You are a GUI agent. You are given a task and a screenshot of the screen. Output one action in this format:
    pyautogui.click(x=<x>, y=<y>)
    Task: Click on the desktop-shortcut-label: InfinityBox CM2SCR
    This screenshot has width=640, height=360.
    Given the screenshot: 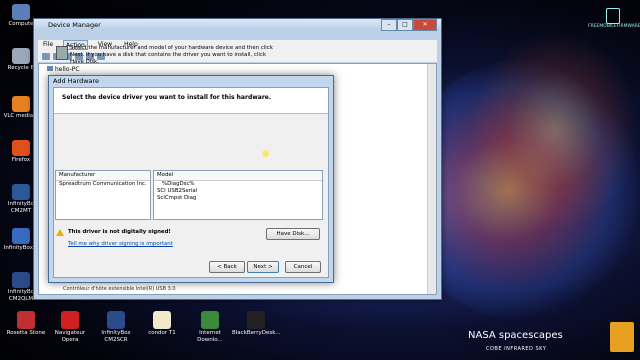 What is the action you would take?
    pyautogui.click(x=116, y=336)
    